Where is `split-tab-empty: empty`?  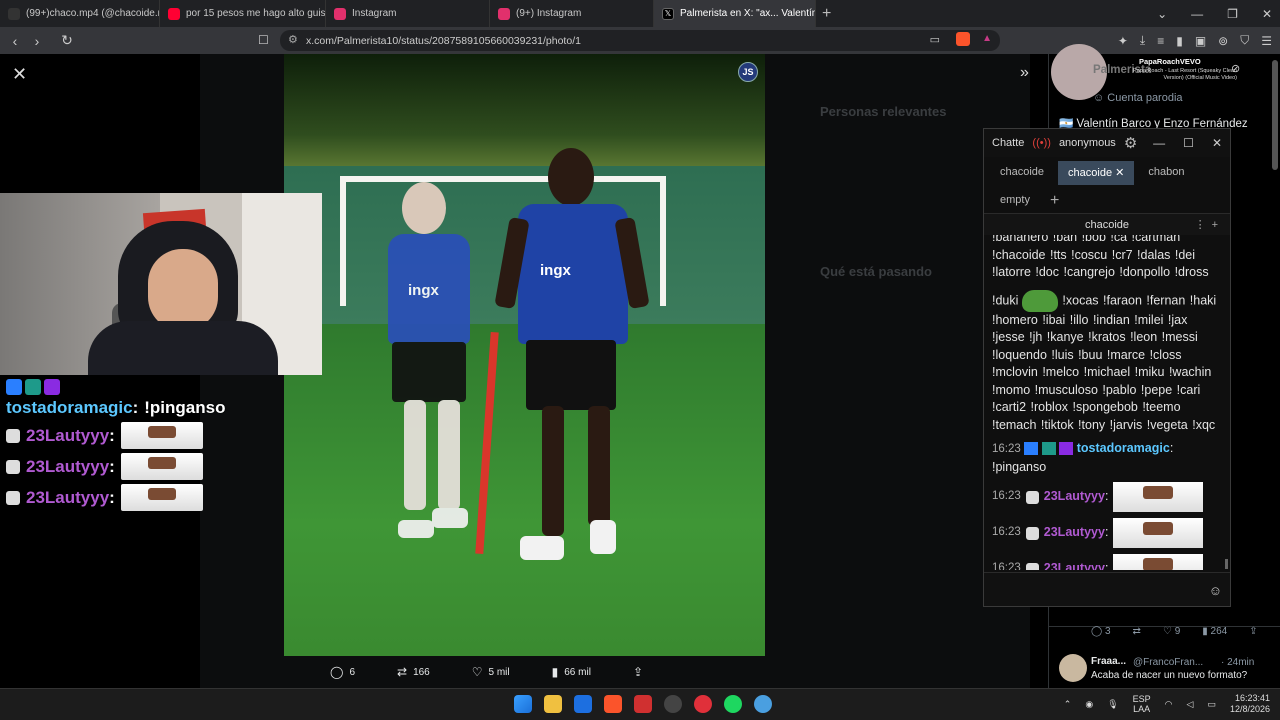 split-tab-empty: empty is located at coordinates (1015, 201).